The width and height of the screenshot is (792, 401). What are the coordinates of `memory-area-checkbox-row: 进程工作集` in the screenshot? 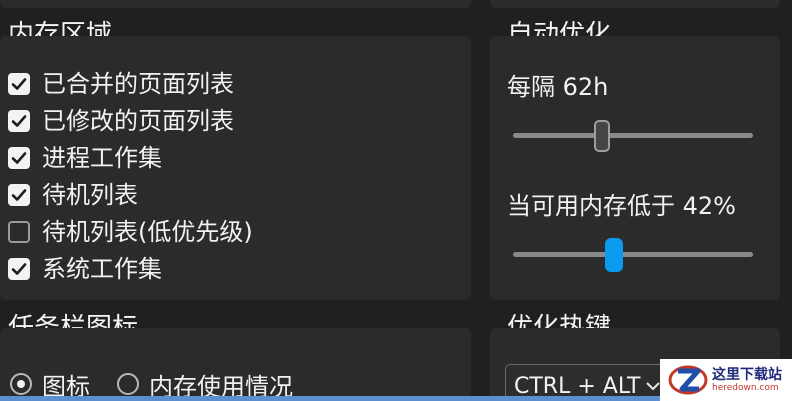 It's located at (85, 158).